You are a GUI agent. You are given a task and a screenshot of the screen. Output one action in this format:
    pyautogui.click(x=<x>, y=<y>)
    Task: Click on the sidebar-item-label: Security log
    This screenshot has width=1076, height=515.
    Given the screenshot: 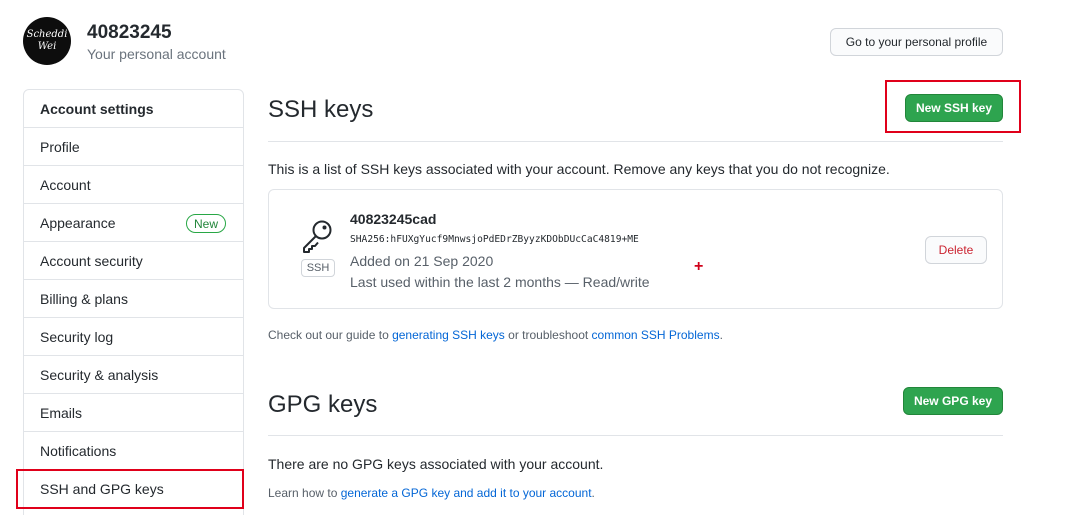 What is the action you would take?
    pyautogui.click(x=77, y=336)
    